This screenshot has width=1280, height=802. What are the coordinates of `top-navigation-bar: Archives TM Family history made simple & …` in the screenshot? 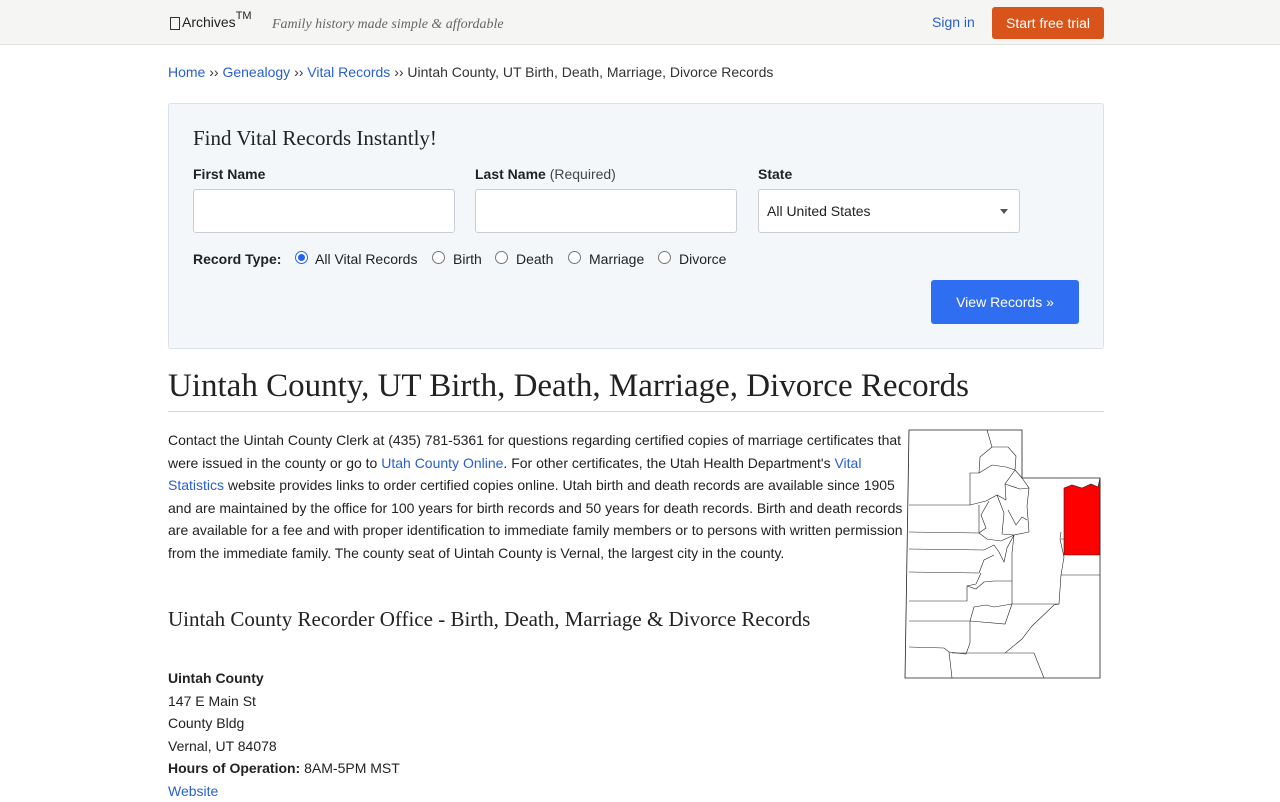 It's located at (640, 22).